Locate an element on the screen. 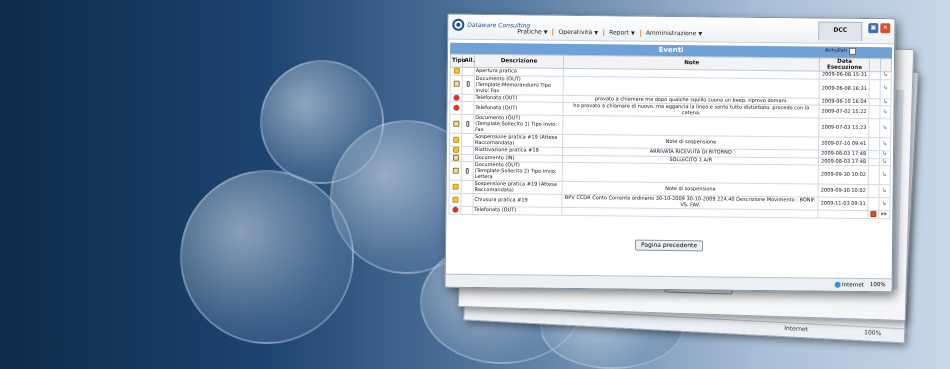 The image size is (950, 369). row-date: 2009-06-10 16:04 is located at coordinates (844, 101).